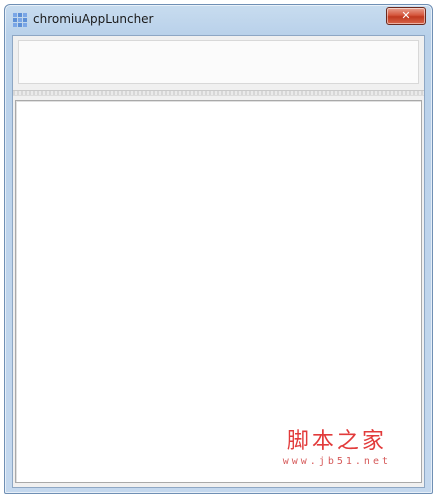 Image resolution: width=439 pixels, height=500 pixels. I want to click on title-bar: chromiuAppLuncher ✕, so click(218, 20).